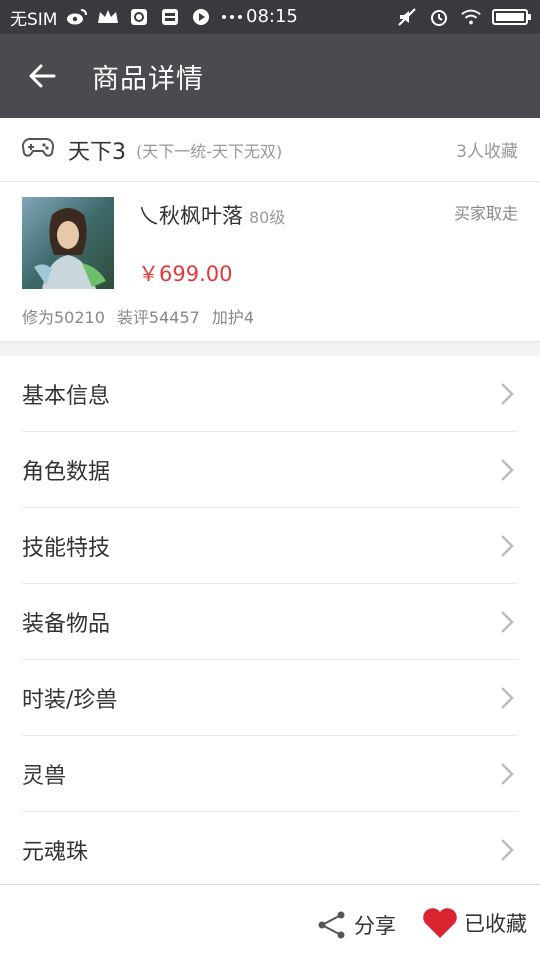 This screenshot has width=540, height=960. What do you see at coordinates (70, 700) in the screenshot?
I see `menu-item-label: 时装/珍兽` at bounding box center [70, 700].